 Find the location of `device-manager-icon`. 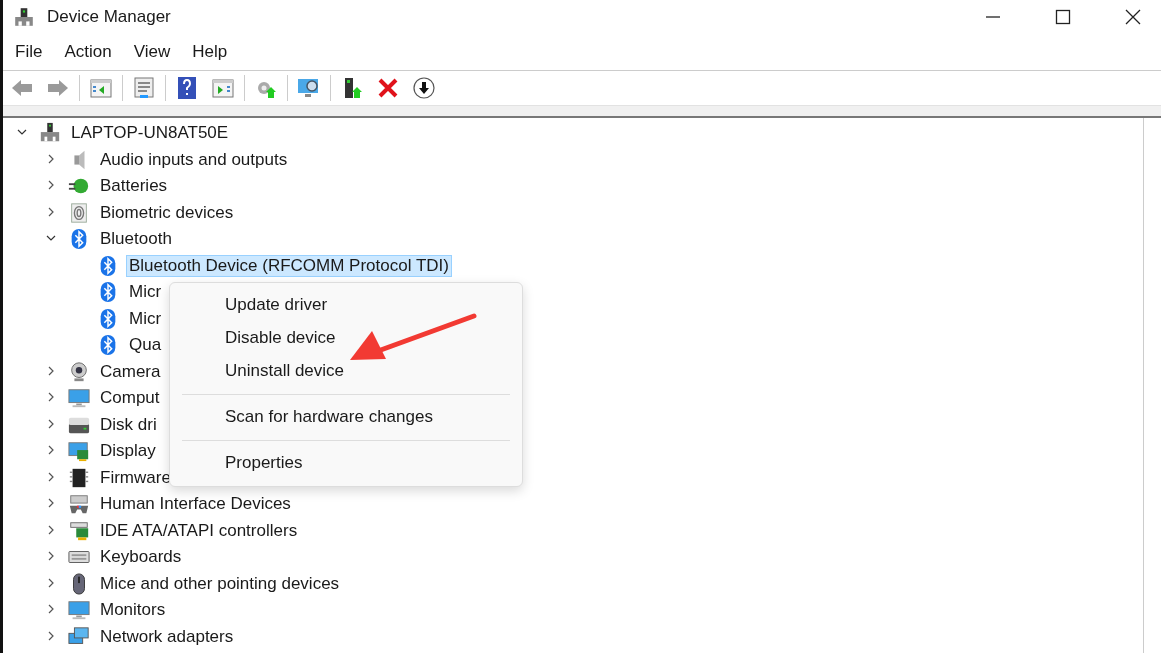

device-manager-icon is located at coordinates (24, 17).